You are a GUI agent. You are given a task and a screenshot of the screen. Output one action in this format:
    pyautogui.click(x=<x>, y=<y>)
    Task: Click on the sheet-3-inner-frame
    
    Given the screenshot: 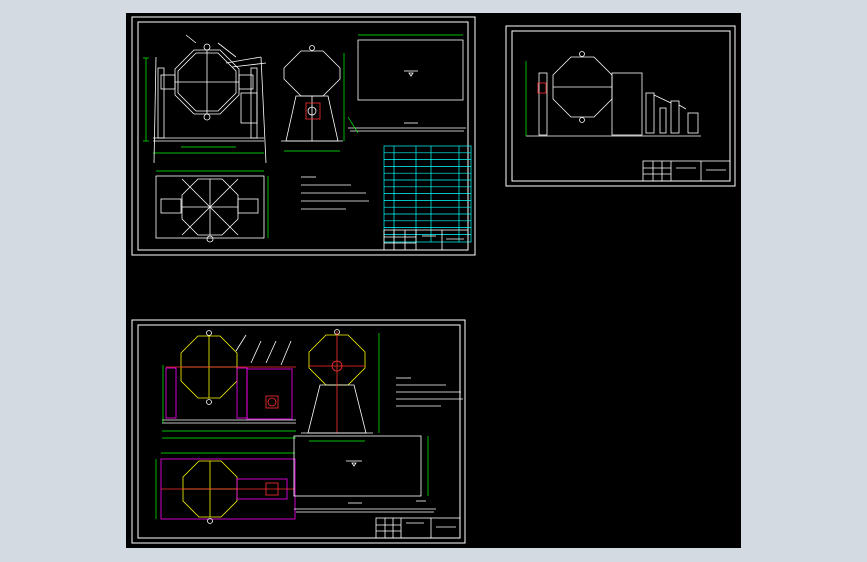 What is the action you would take?
    pyautogui.click(x=299, y=431)
    